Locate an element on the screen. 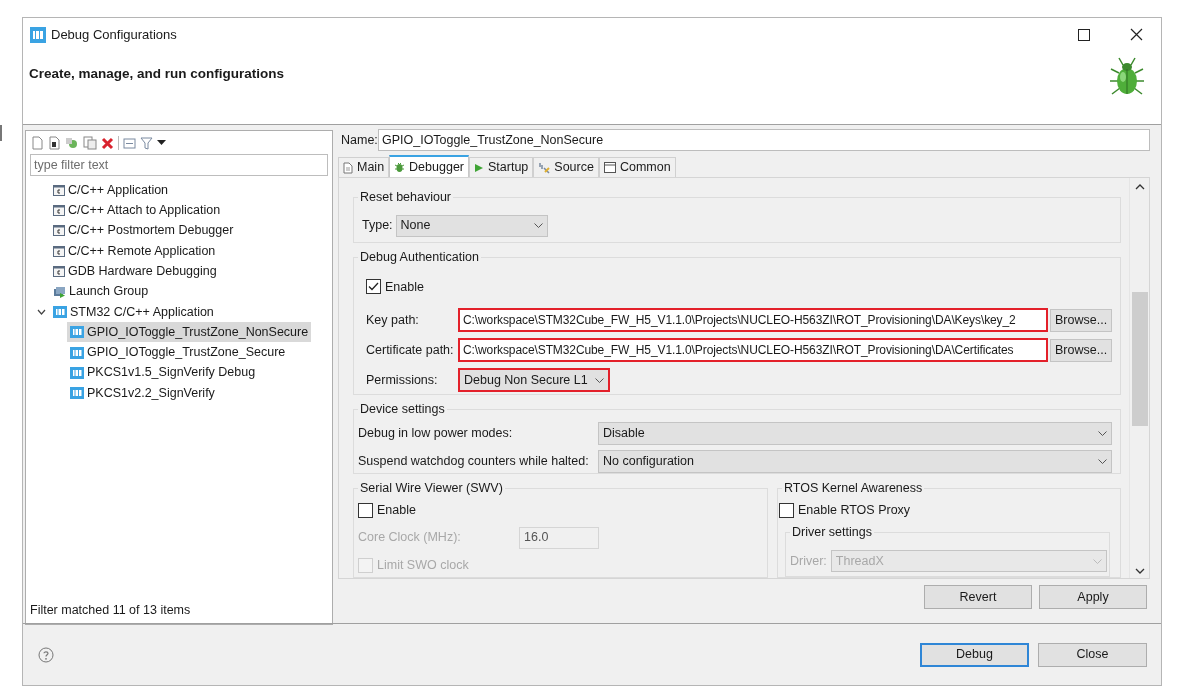 The width and height of the screenshot is (1200, 694). close-icon is located at coordinates (1136, 34).